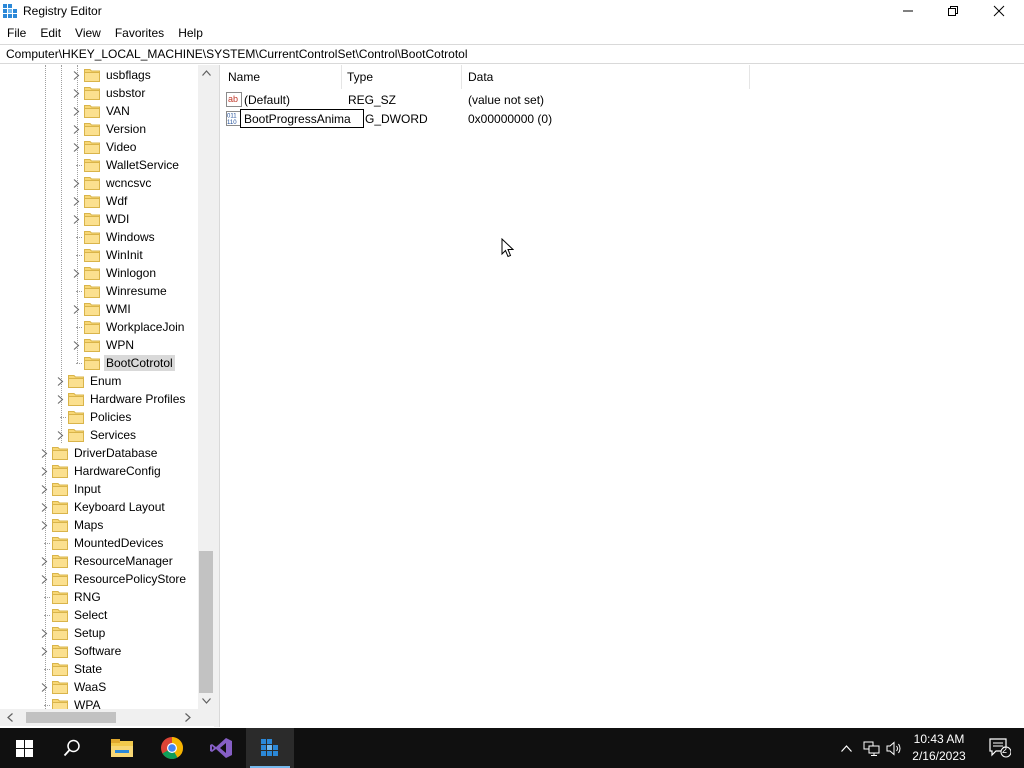 This screenshot has width=1024, height=768. Describe the element at coordinates (113, 579) in the screenshot. I see `tree-node-resourcepolicystore: ResourcePolicyStore` at that location.